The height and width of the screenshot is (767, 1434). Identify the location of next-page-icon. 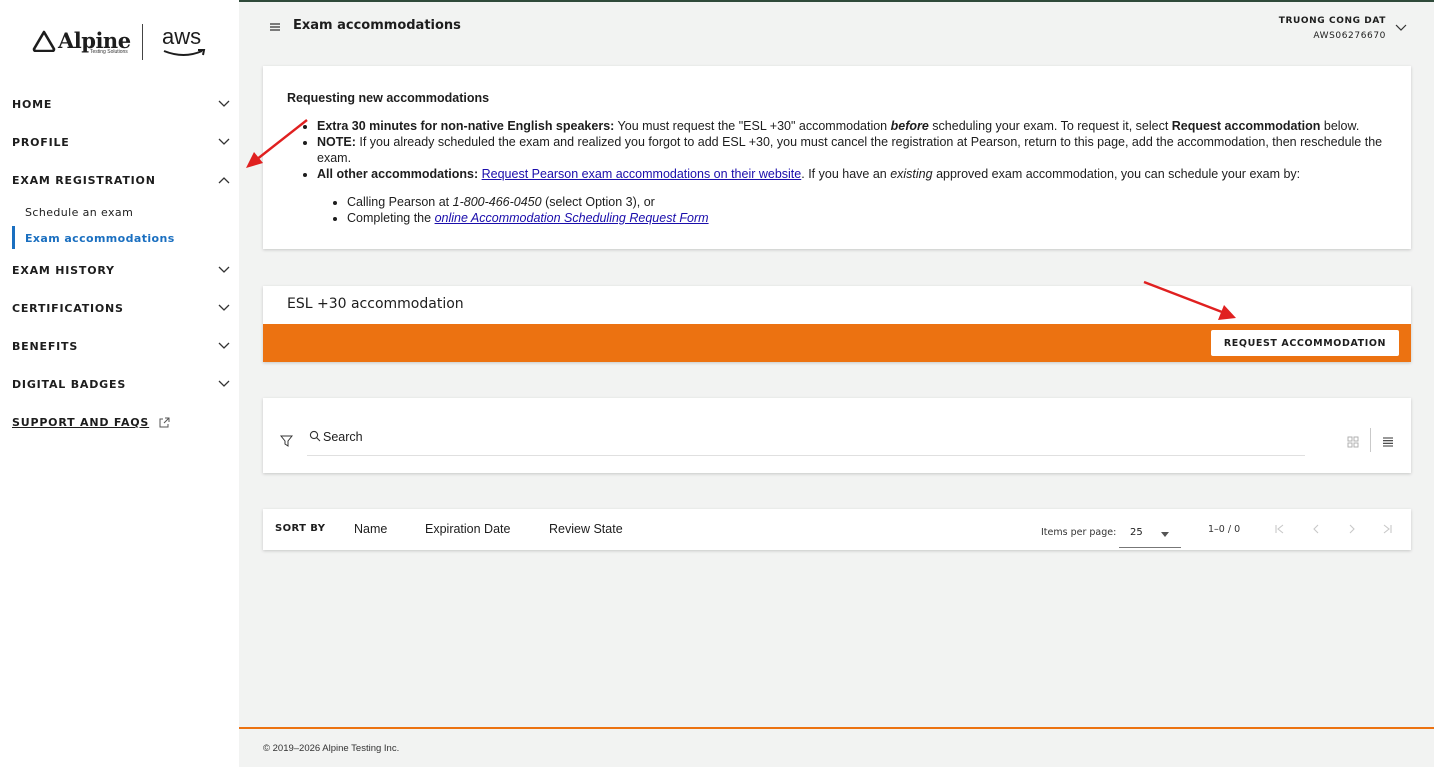
(1352, 529).